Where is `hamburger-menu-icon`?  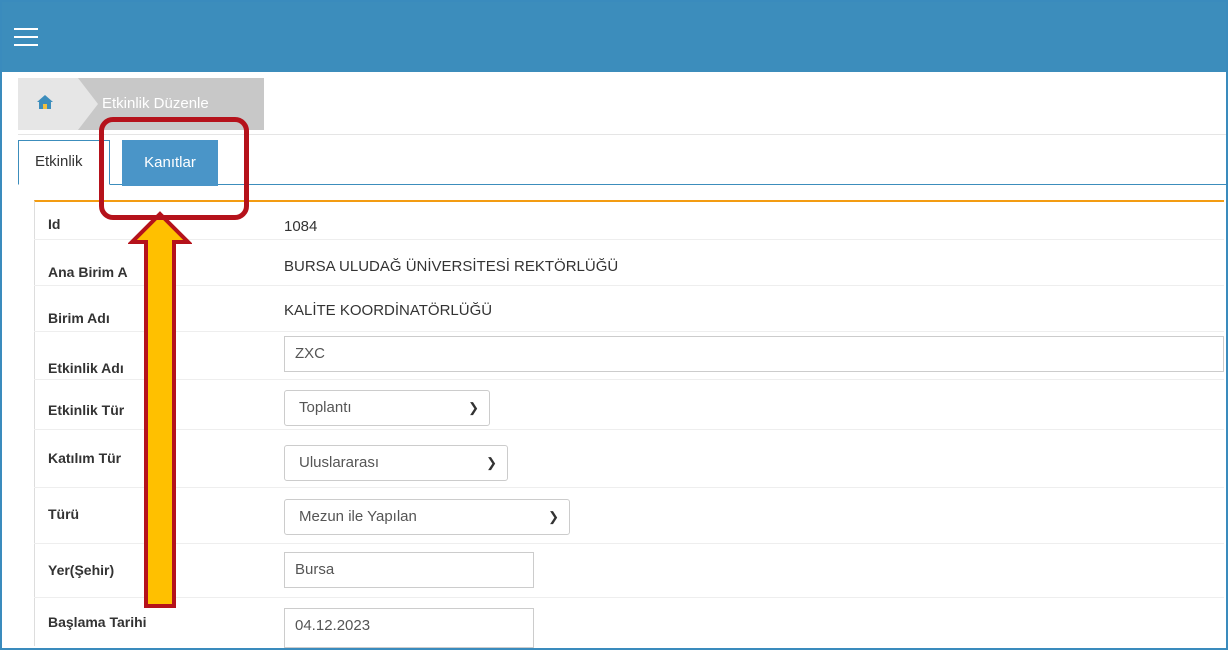 hamburger-menu-icon is located at coordinates (26, 38).